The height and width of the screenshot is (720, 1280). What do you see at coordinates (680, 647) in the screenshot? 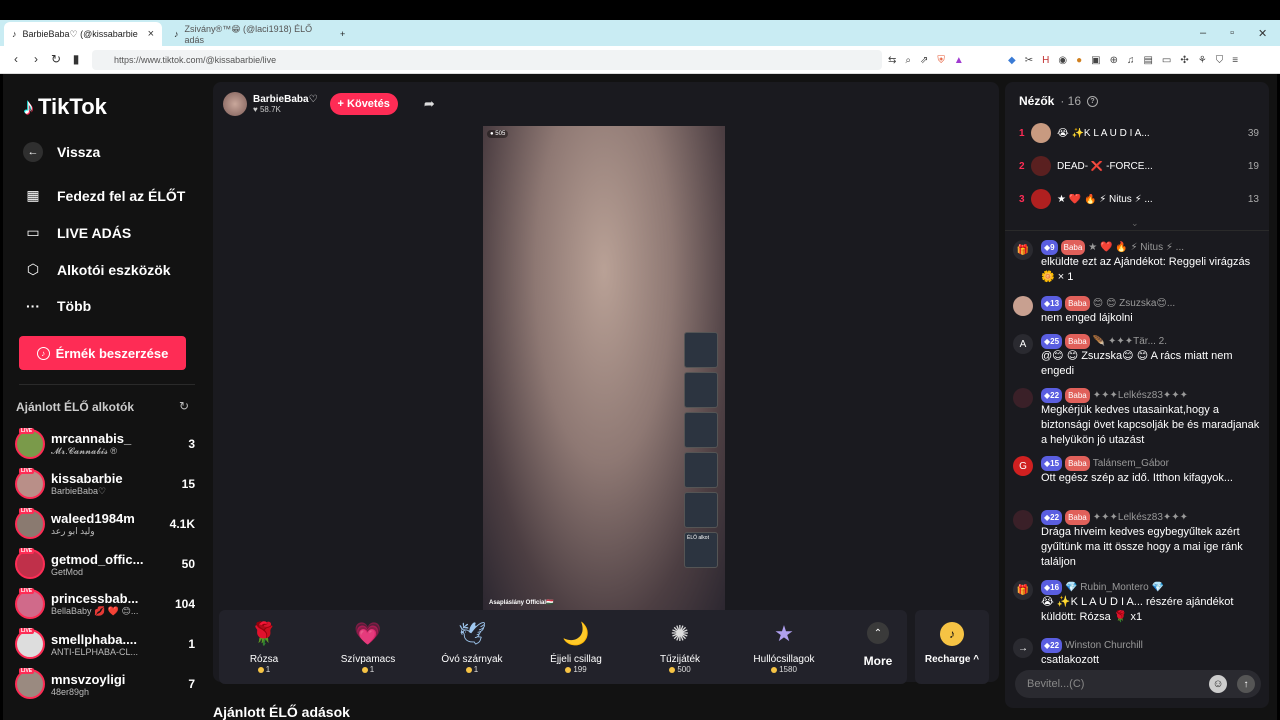
I see `gift-item: ✺ Tűzijáték 500` at bounding box center [680, 647].